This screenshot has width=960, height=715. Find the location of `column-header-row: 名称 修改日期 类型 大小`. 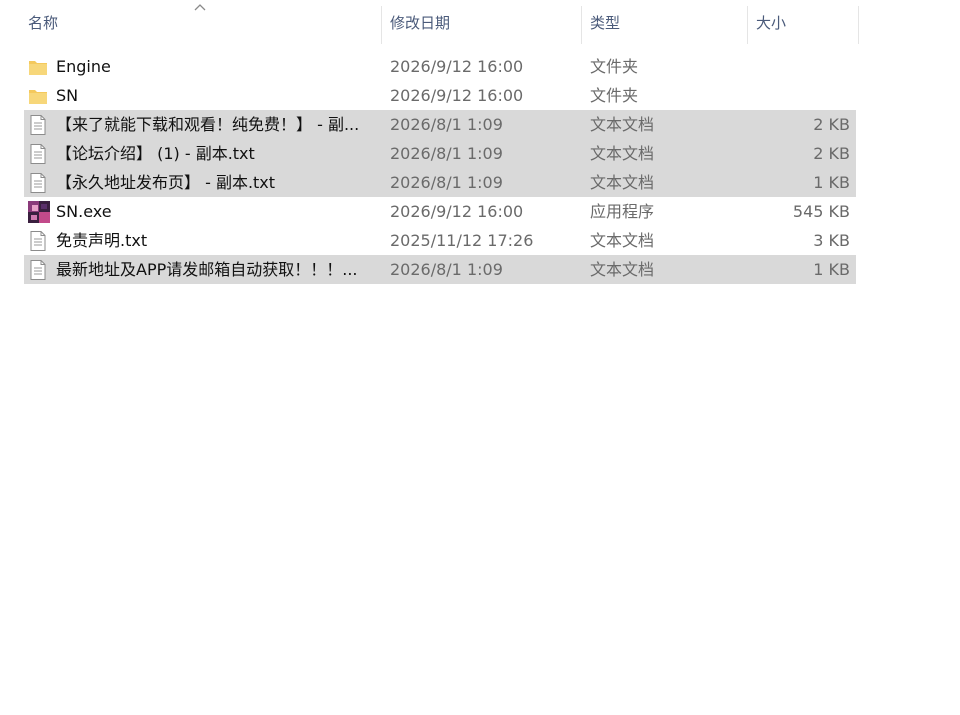

column-header-row: 名称 修改日期 类型 大小 is located at coordinates (430, 22).